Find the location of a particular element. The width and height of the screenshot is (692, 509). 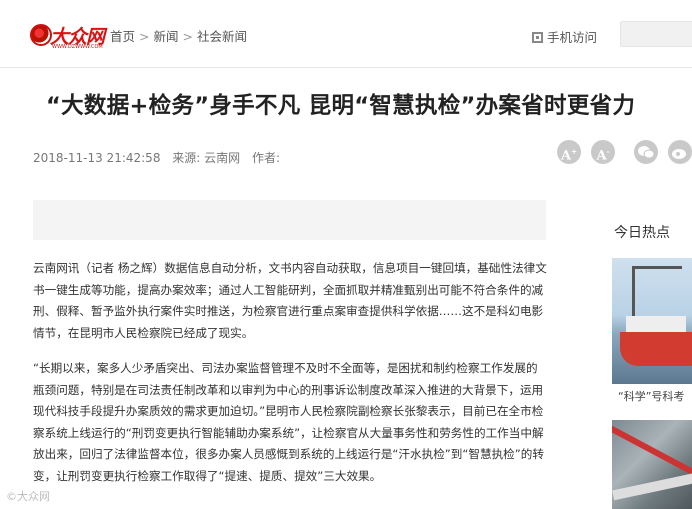

breadcrumb: 首页 > 新闻 > 社会新闻 is located at coordinates (178, 35).